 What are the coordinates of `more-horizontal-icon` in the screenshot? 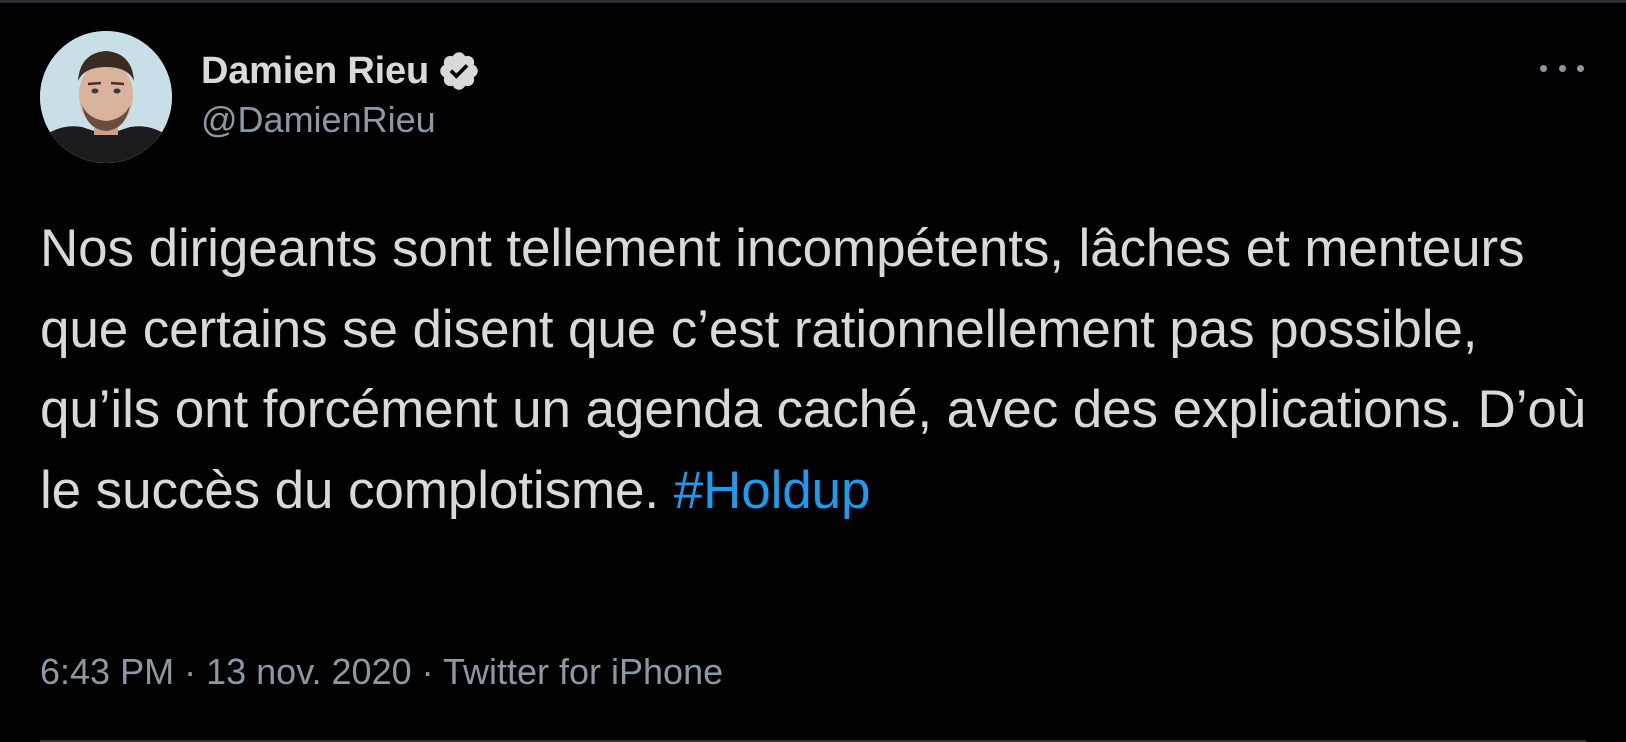 It's located at (1562, 68).